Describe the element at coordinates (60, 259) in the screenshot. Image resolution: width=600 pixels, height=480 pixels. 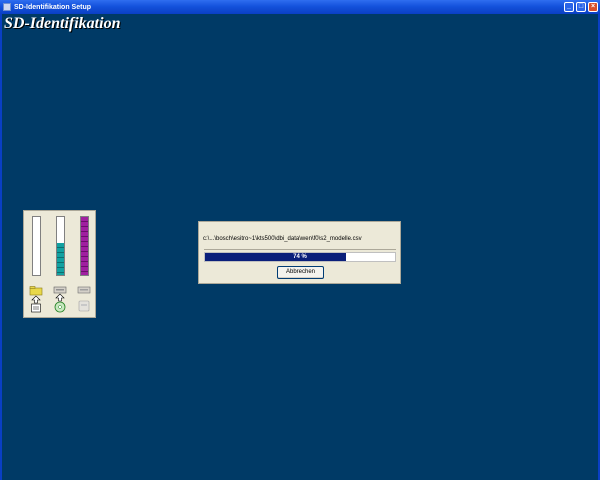
I see `cpu-meter-fill` at that location.